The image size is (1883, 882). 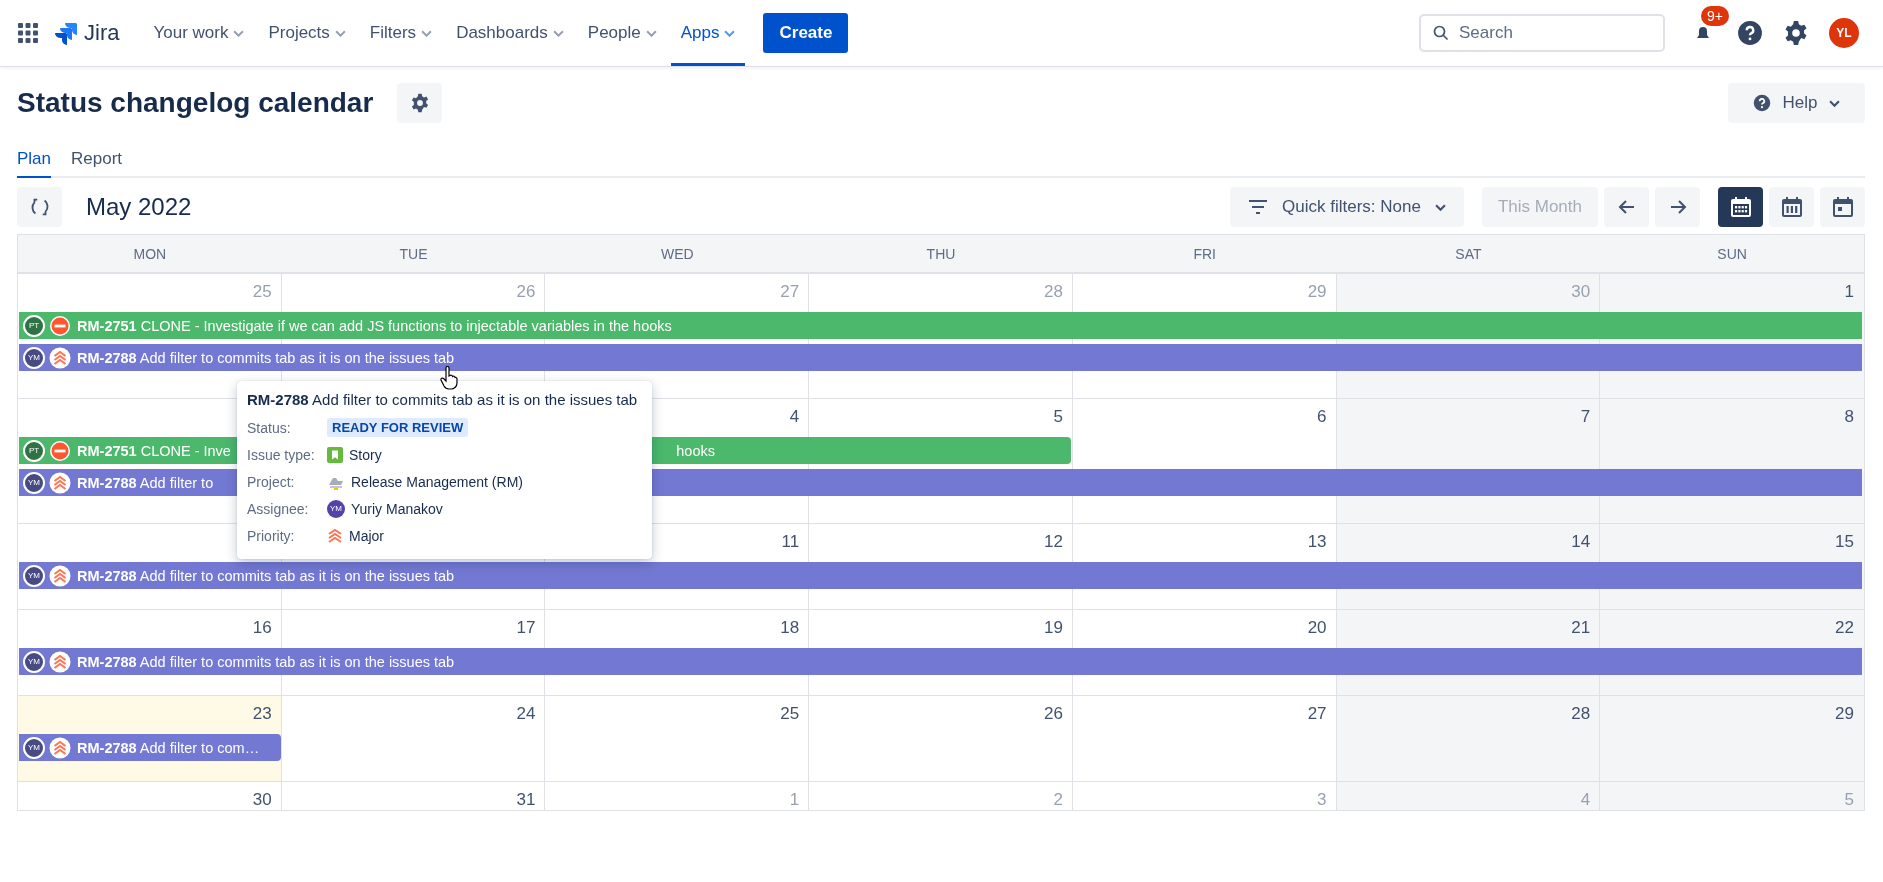 I want to click on day-number: 23, so click(x=262, y=714).